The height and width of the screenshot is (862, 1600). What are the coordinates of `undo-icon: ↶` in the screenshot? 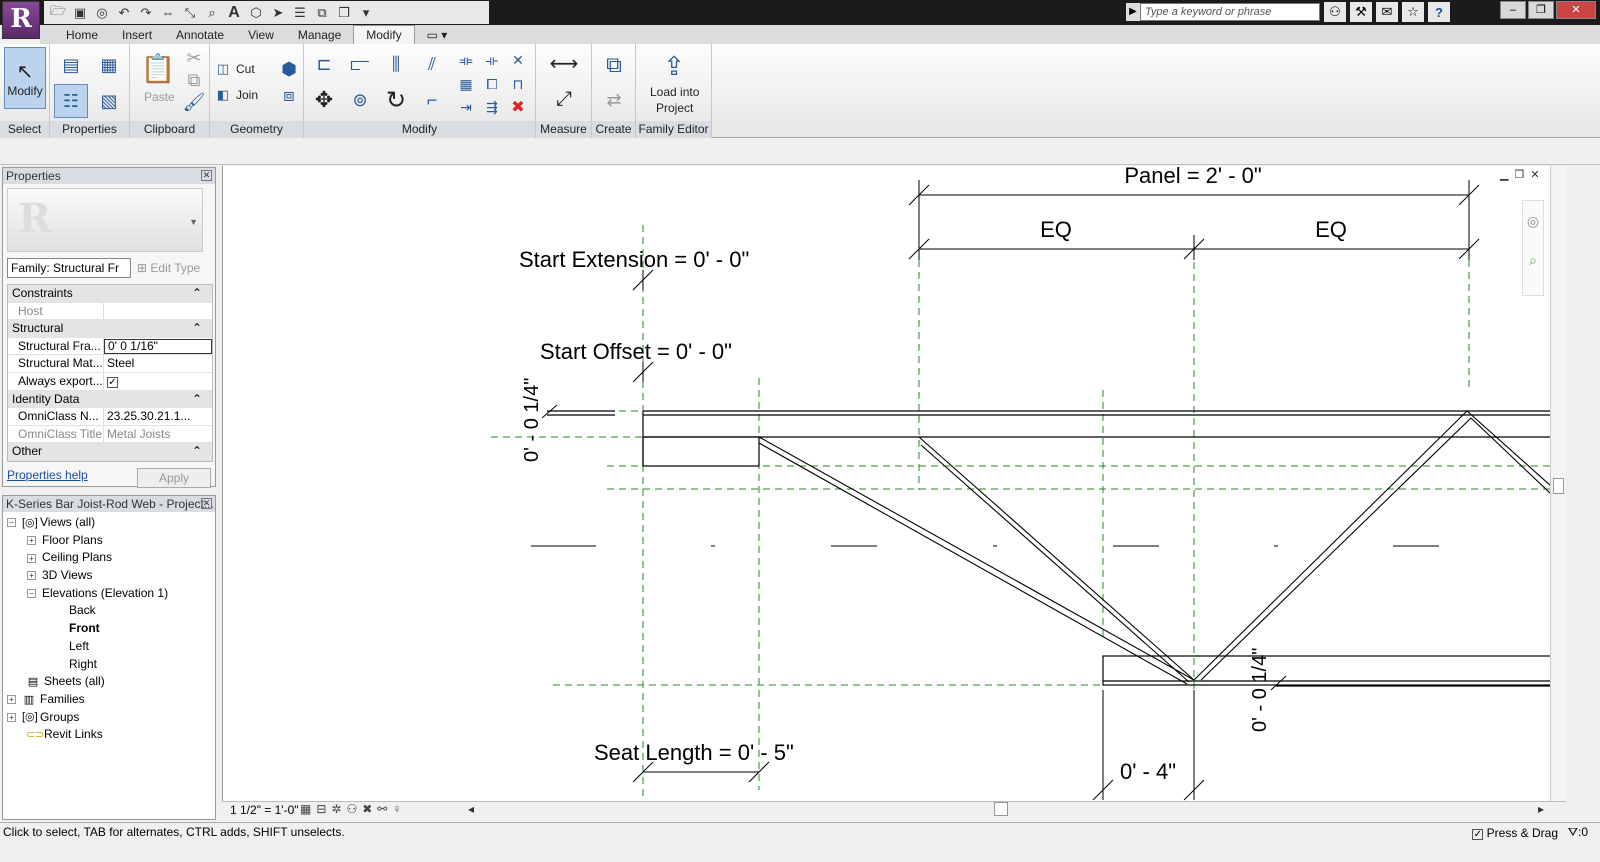 It's located at (124, 13).